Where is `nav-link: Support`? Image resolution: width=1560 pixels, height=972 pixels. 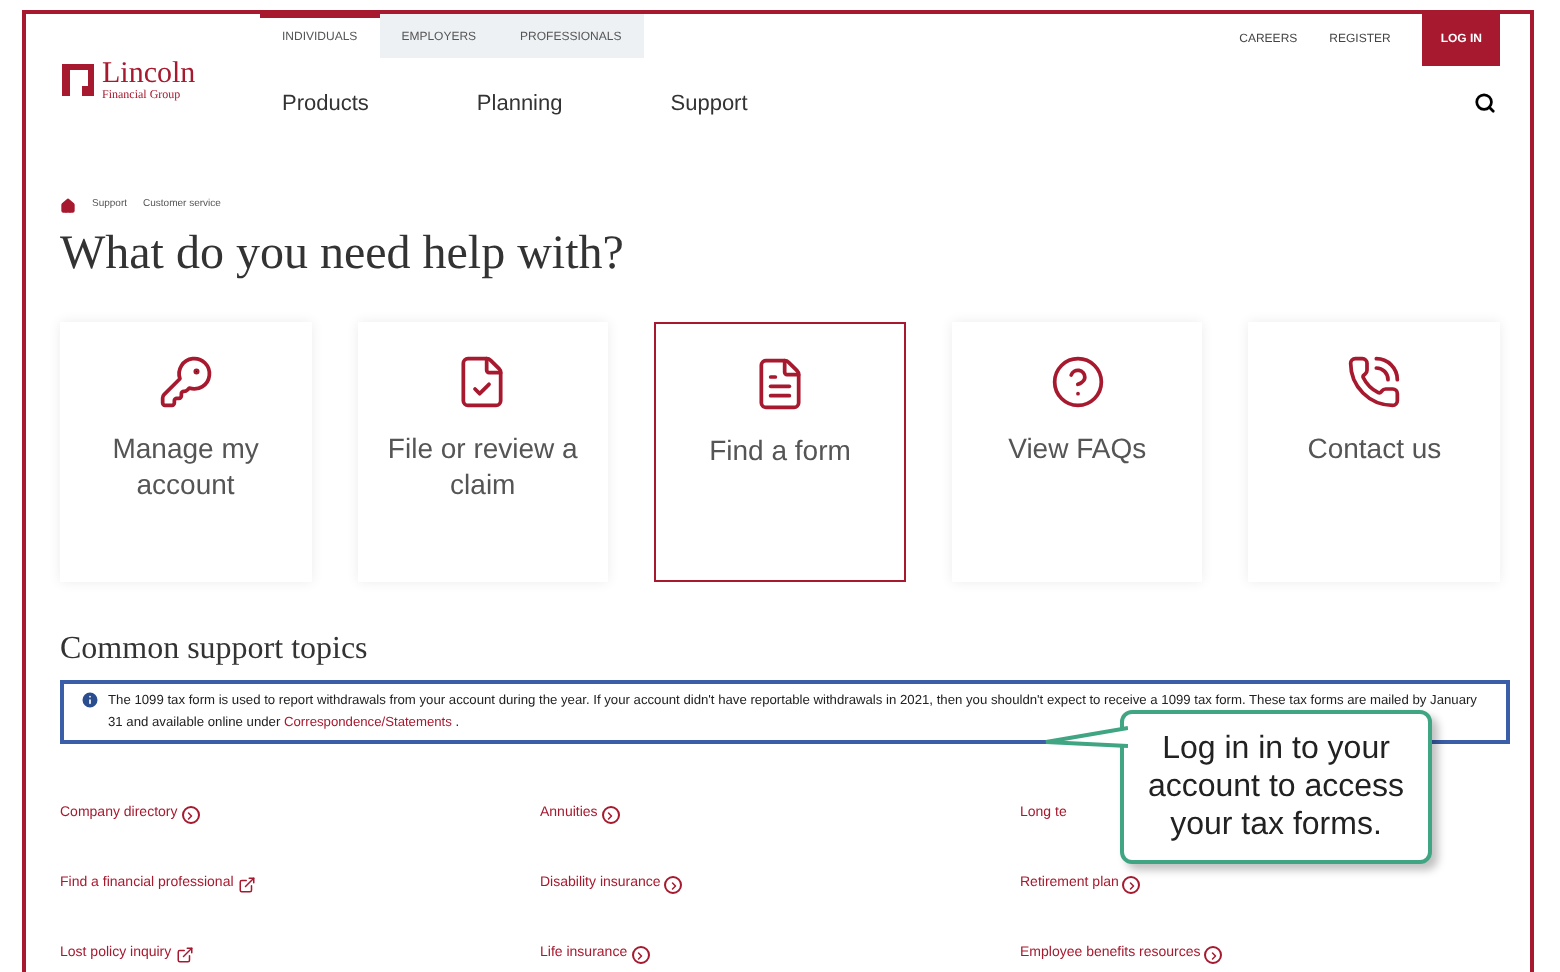
nav-link: Support is located at coordinates (709, 104).